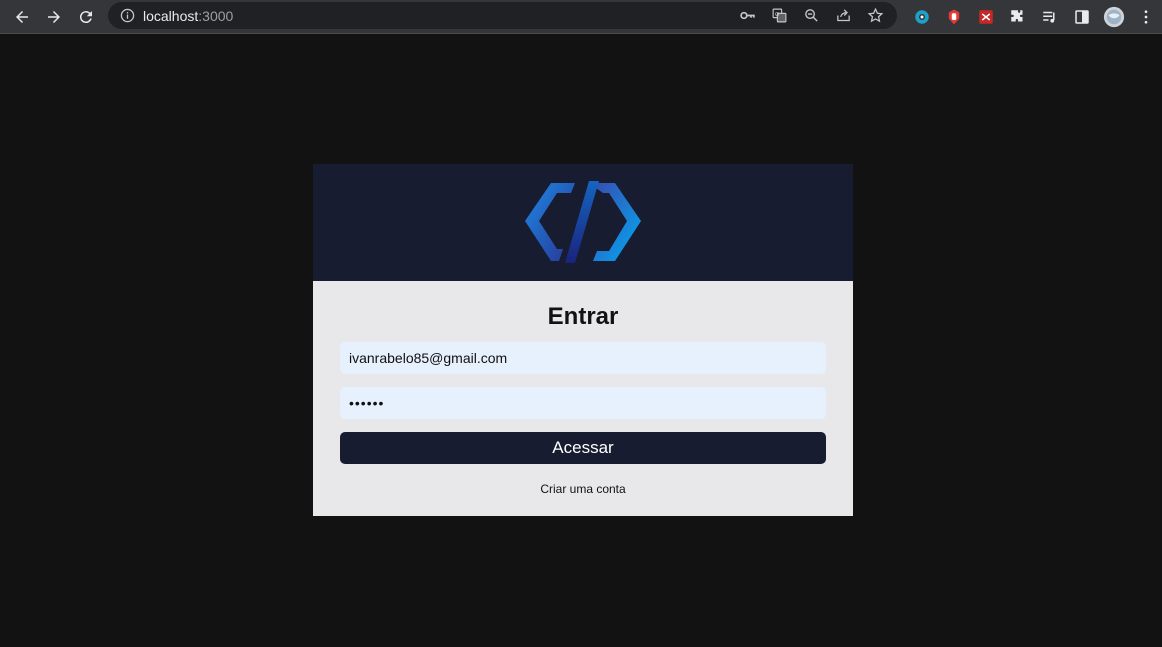 This screenshot has height=647, width=1162. What do you see at coordinates (583, 316) in the screenshot?
I see `page-title: Entrar` at bounding box center [583, 316].